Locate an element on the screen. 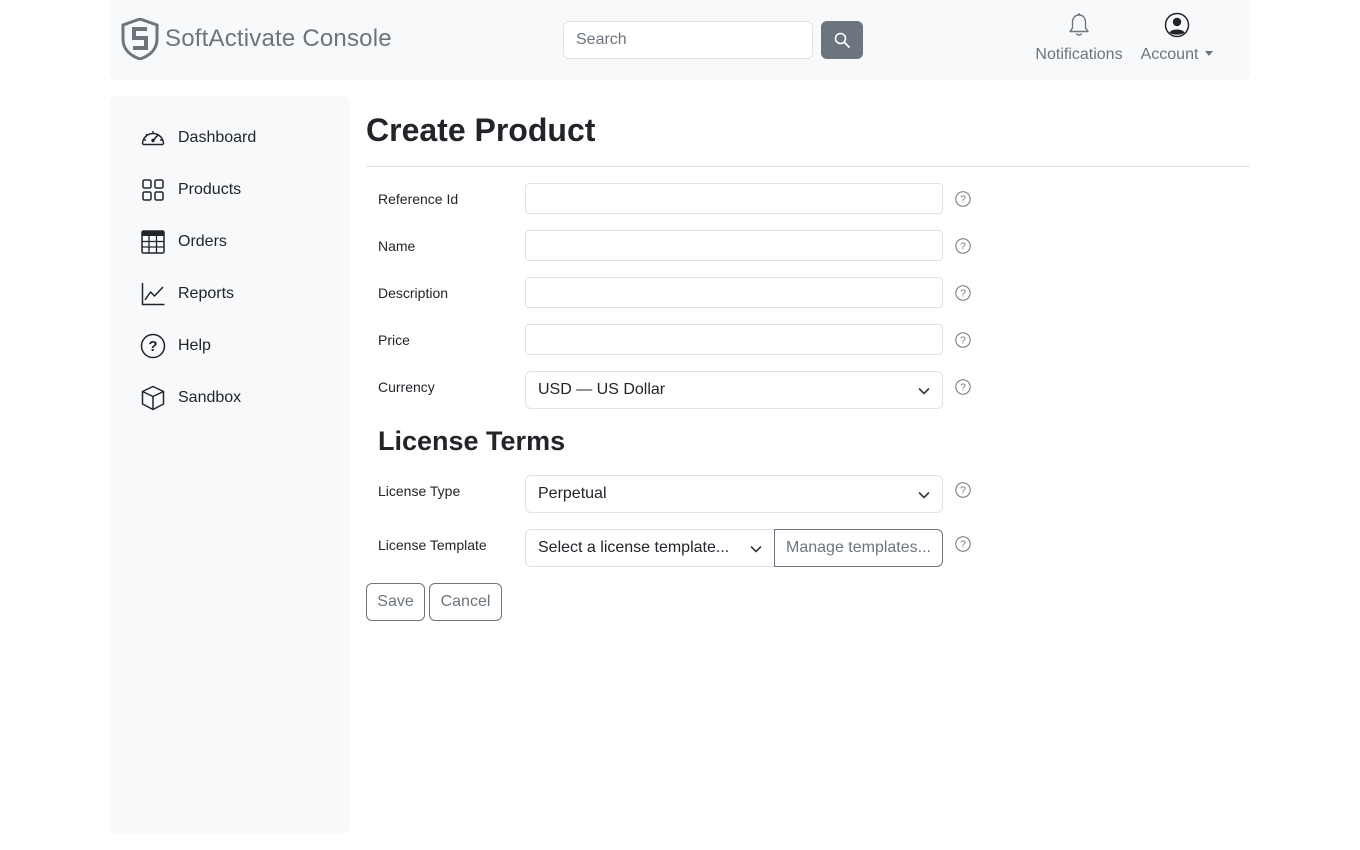  brand: SoftActivate Console is located at coordinates (256, 39).